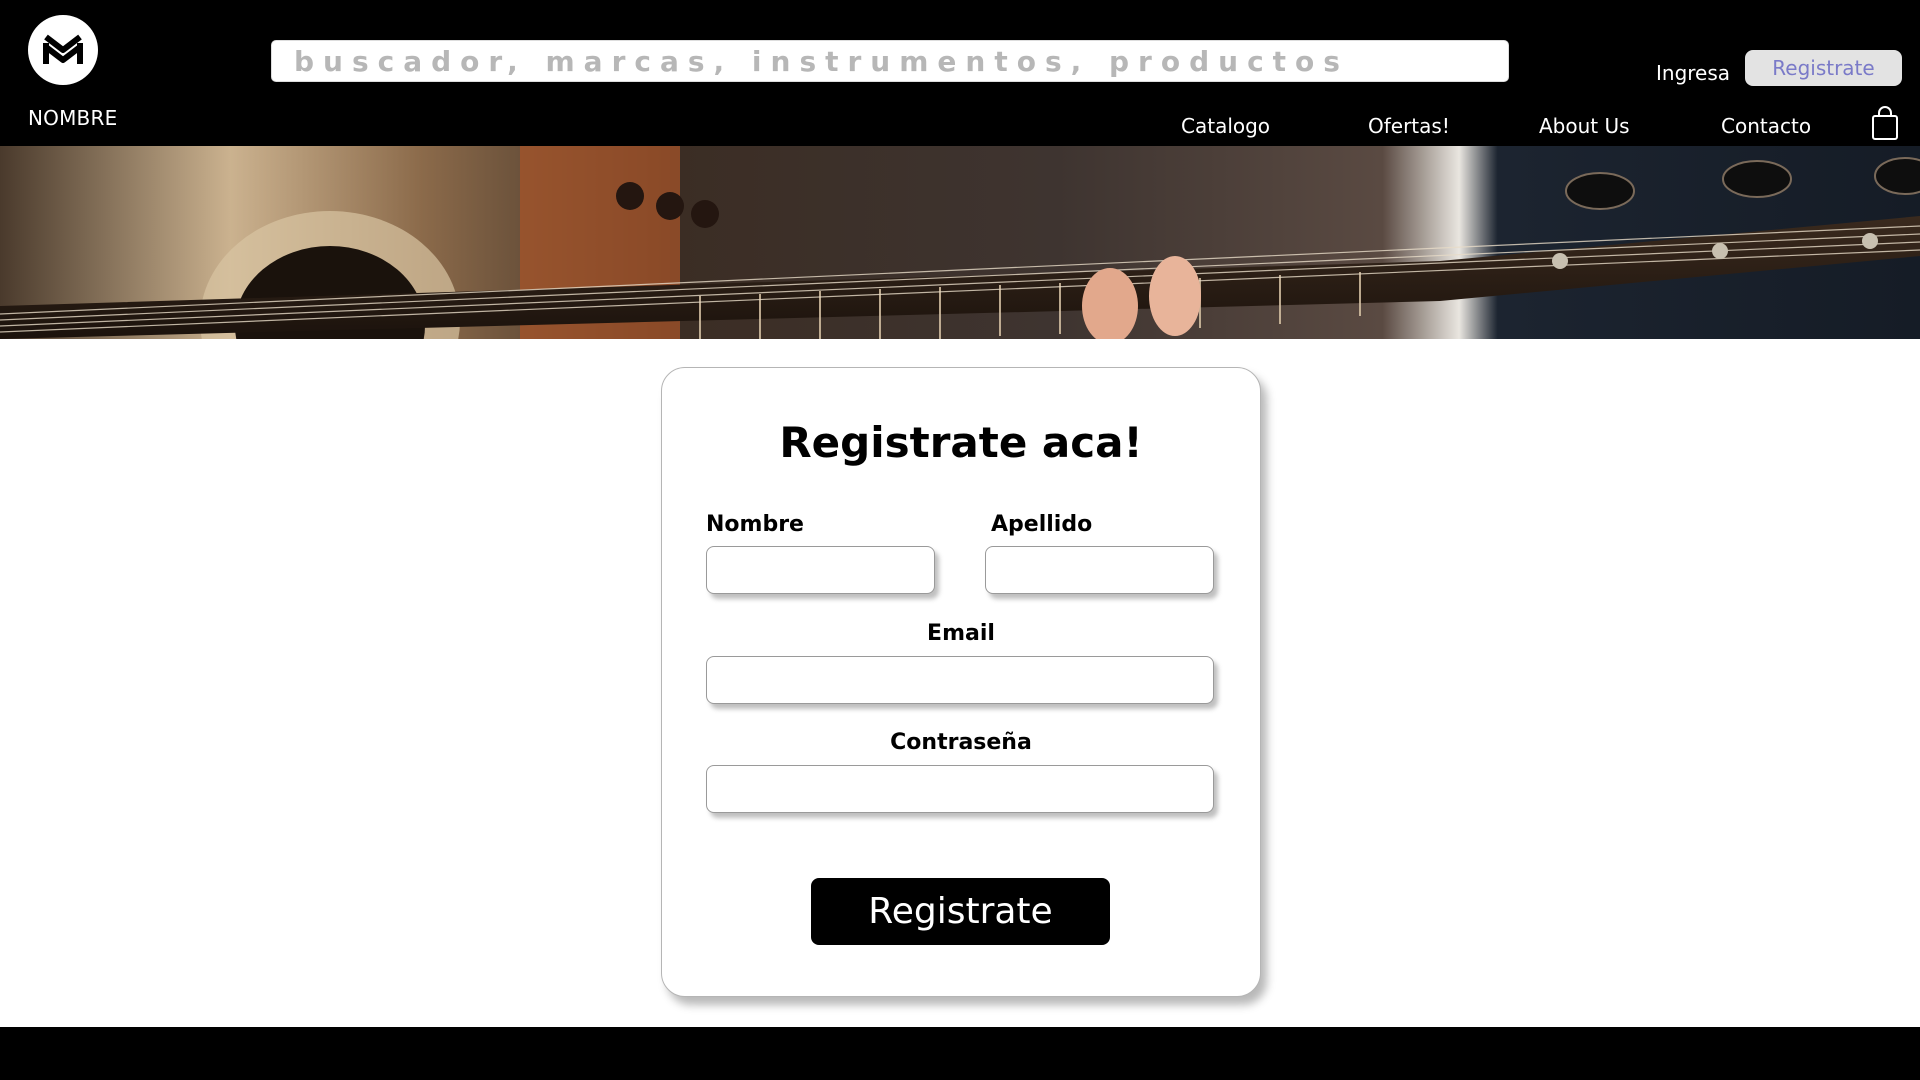  I want to click on nav-ofertas: Ofertas!, so click(1409, 126).